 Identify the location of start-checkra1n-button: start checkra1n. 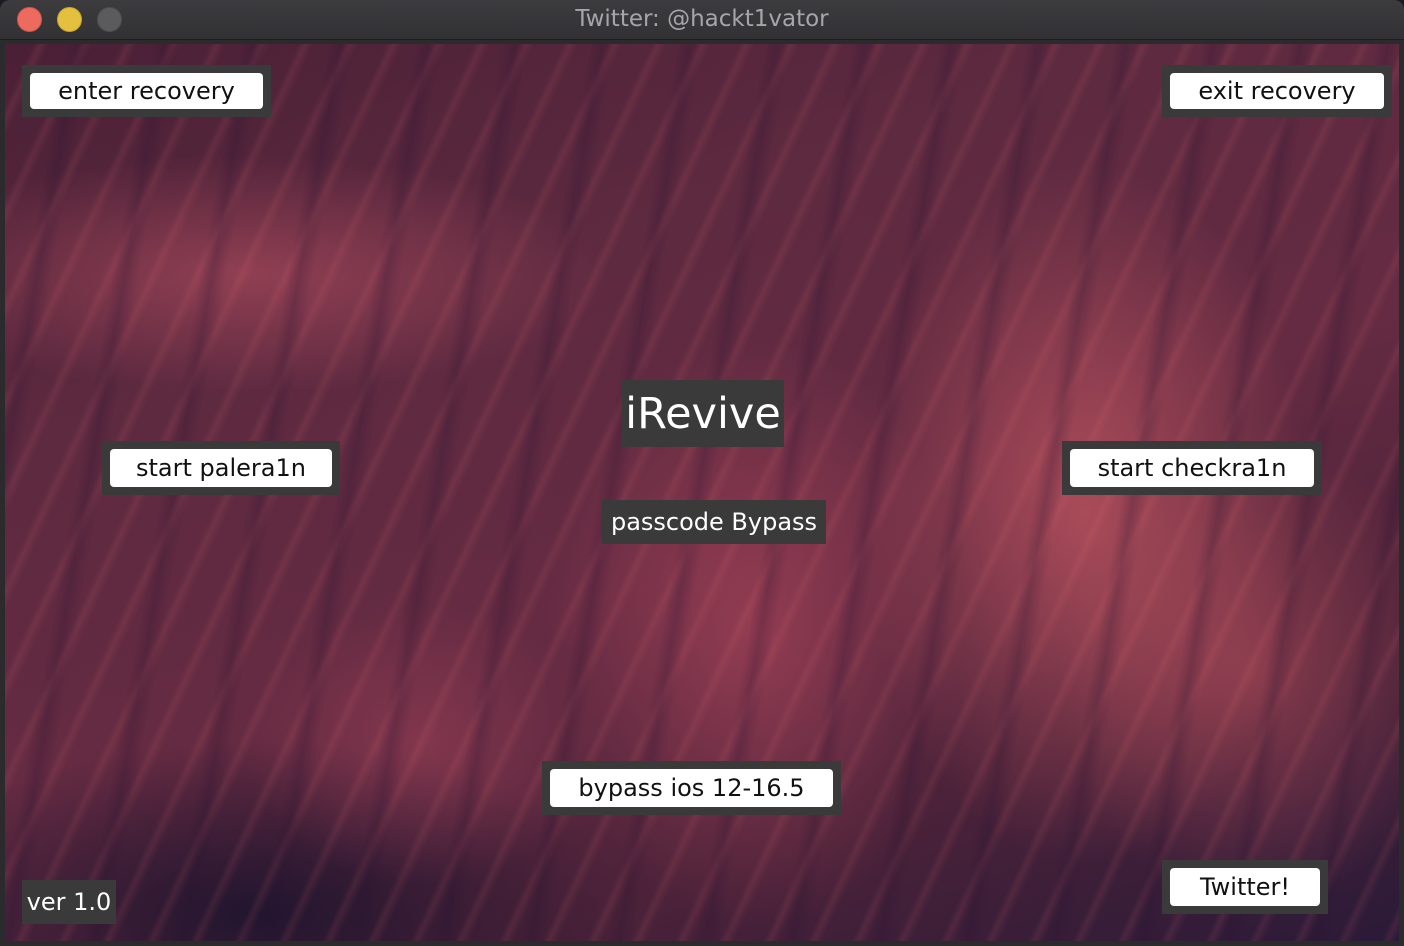
(1192, 468).